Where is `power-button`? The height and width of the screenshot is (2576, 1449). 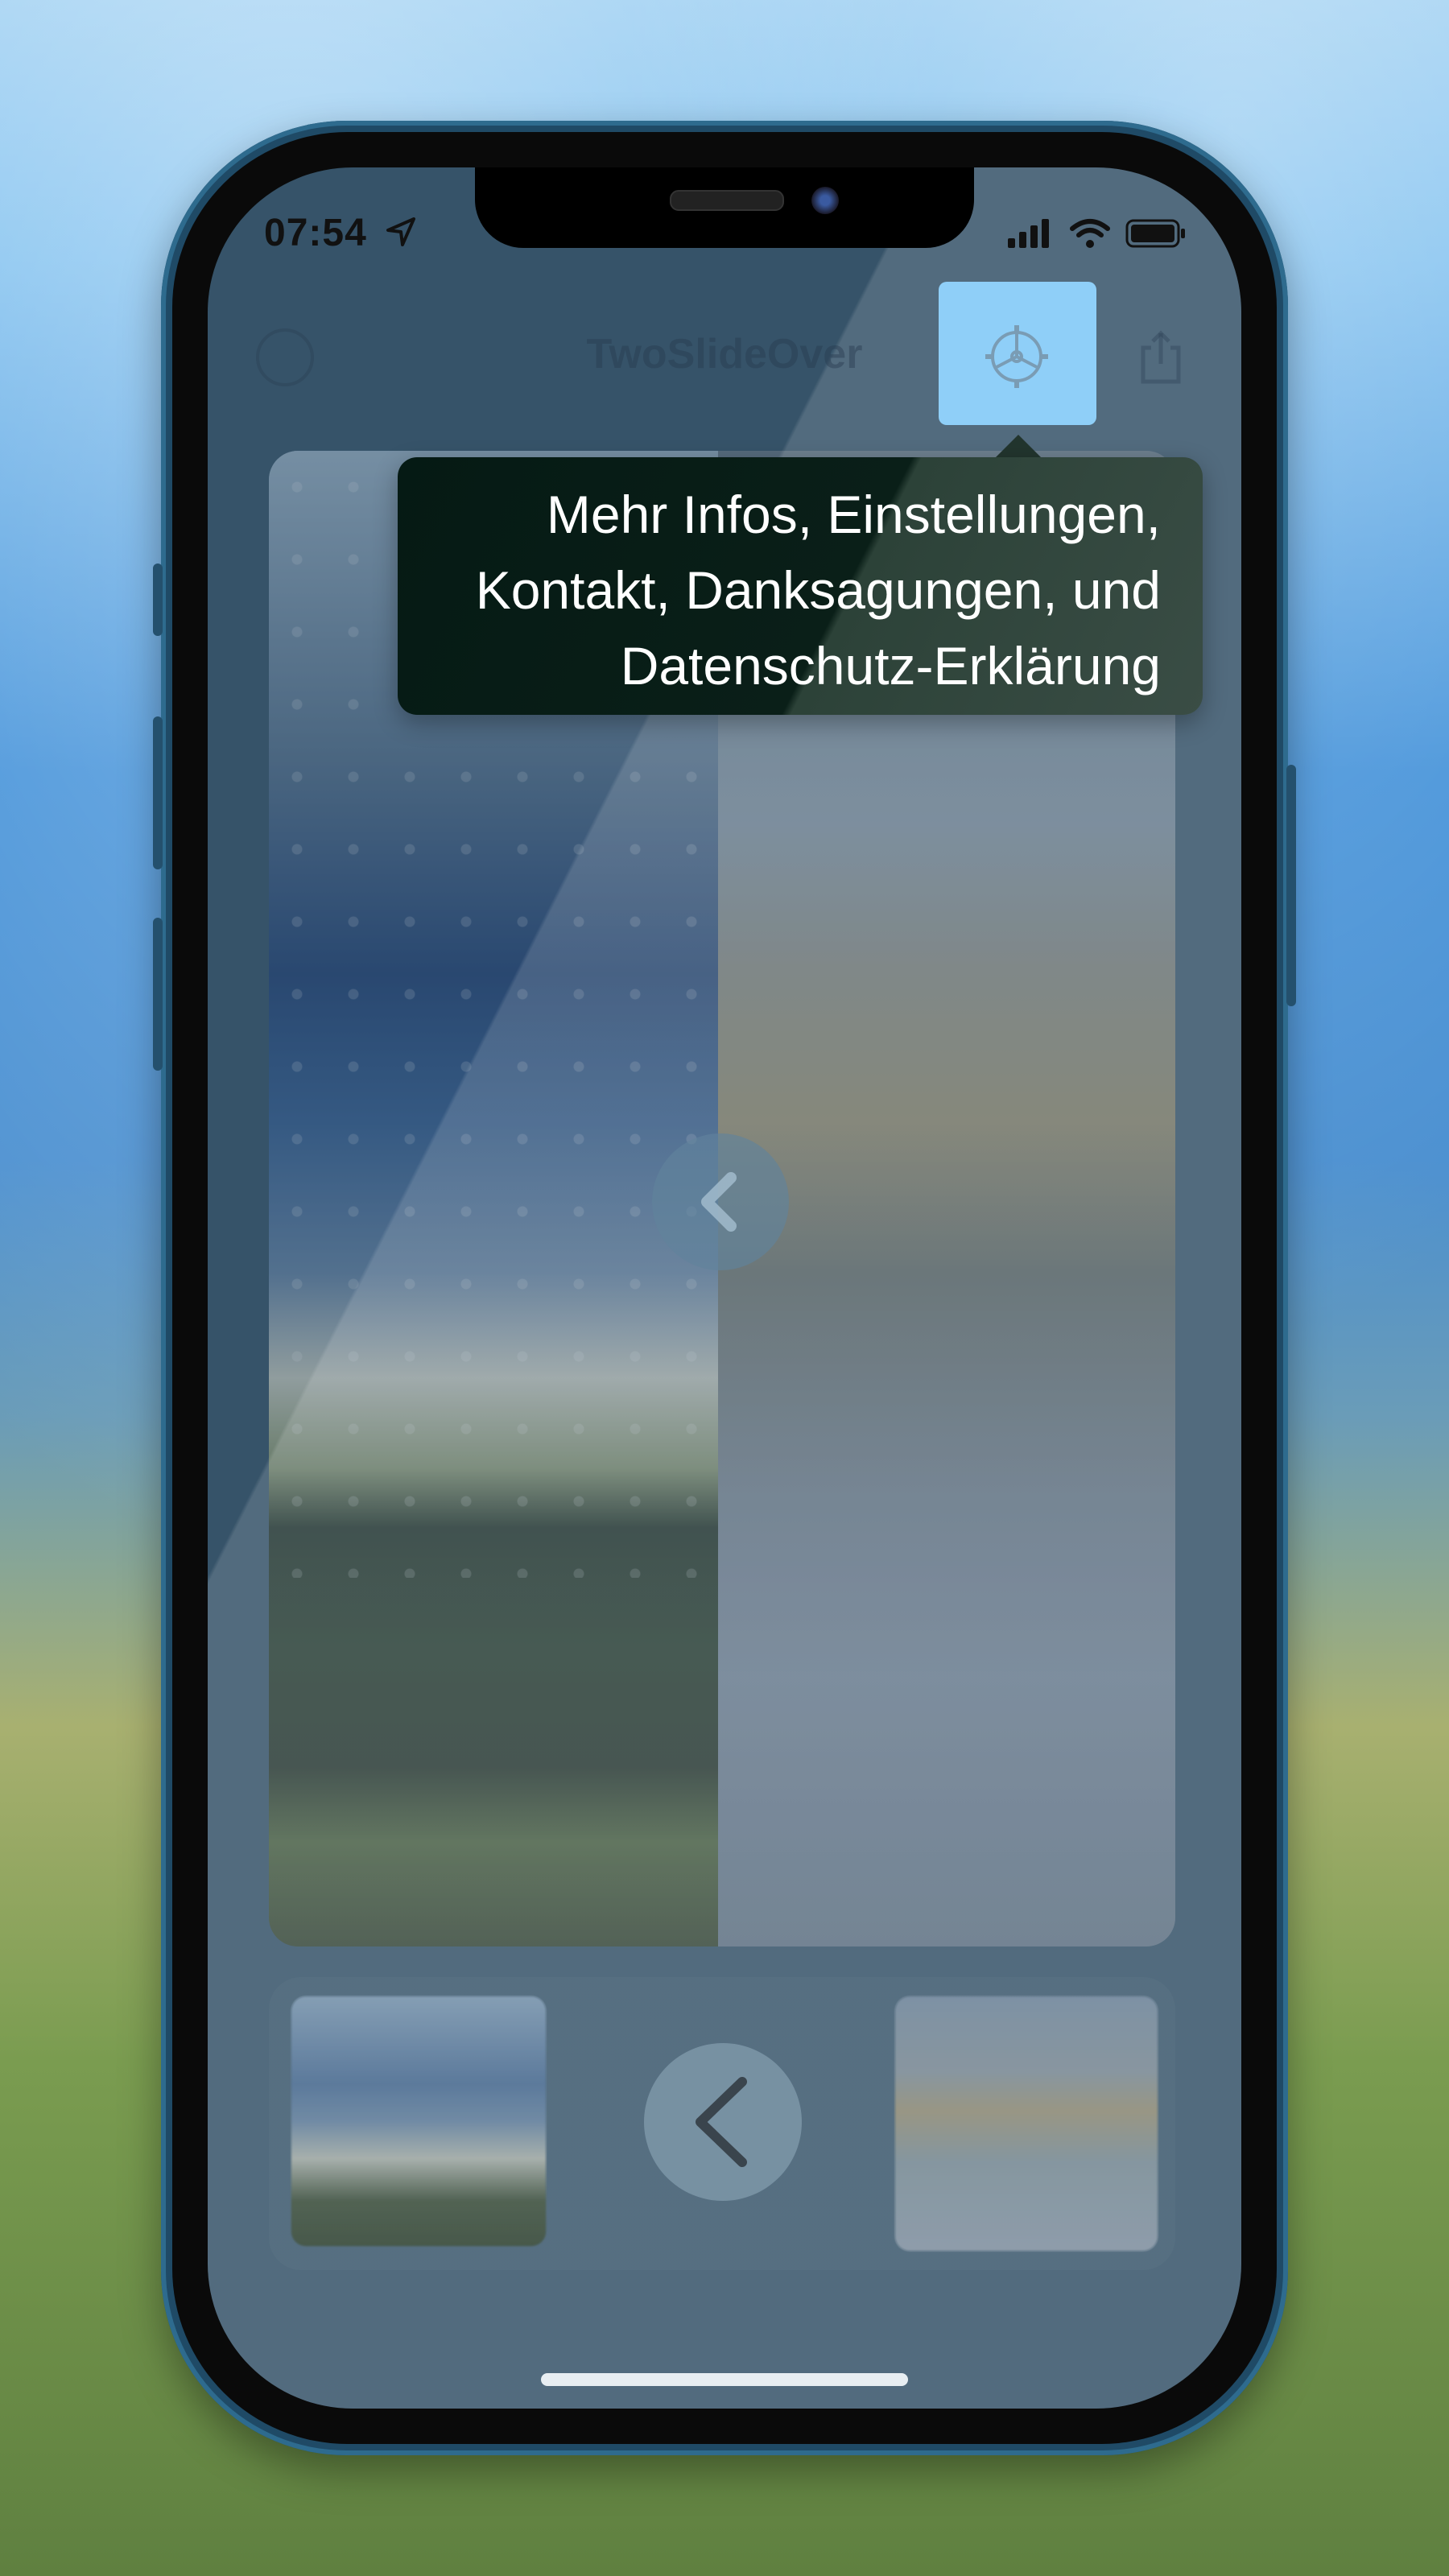
power-button is located at coordinates (1291, 885).